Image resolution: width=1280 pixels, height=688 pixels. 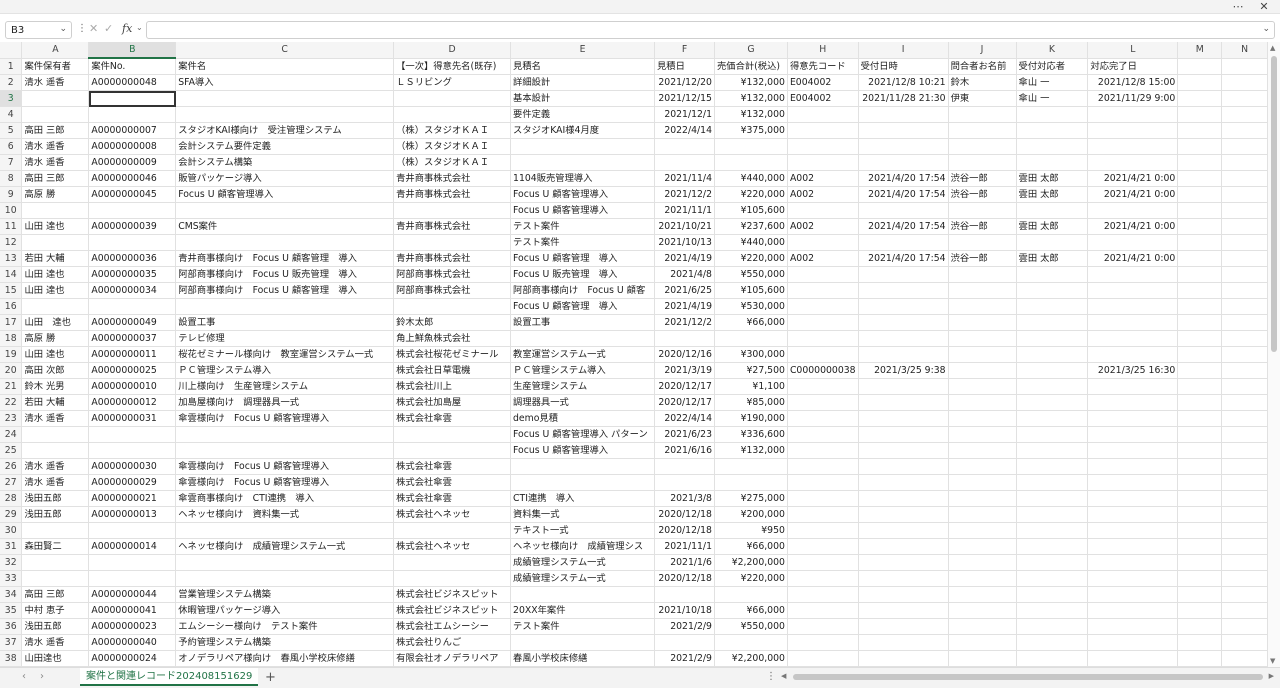 I want to click on row-header: 33, so click(x=11, y=578).